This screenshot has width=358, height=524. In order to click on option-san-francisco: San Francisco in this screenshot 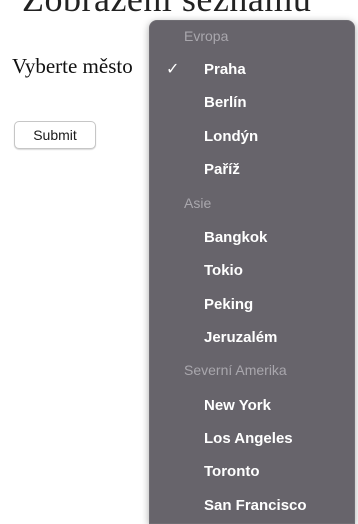, I will do `click(252, 506)`.